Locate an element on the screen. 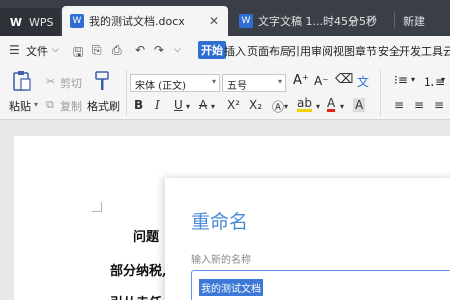  document-text-line: 部分纳税, is located at coordinates (138, 271).